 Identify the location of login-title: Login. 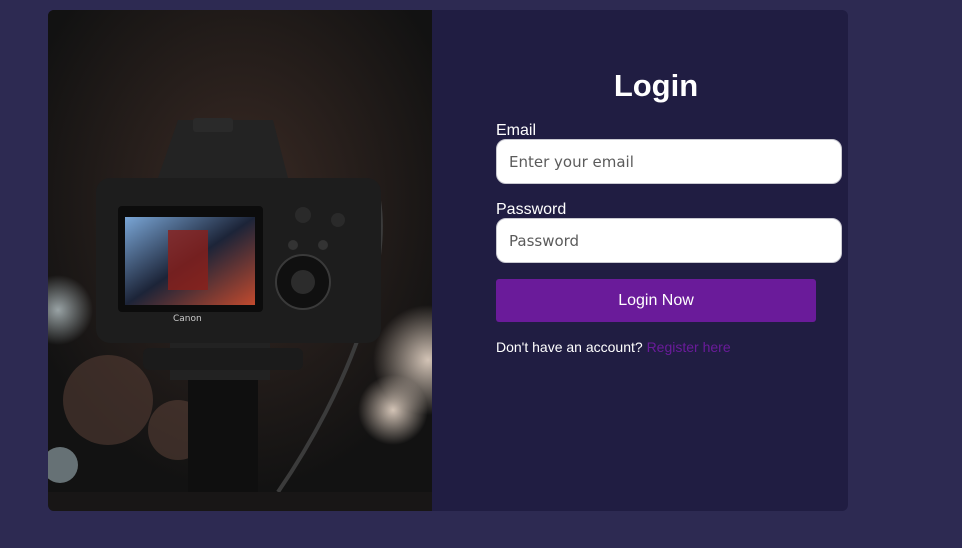
(656, 85).